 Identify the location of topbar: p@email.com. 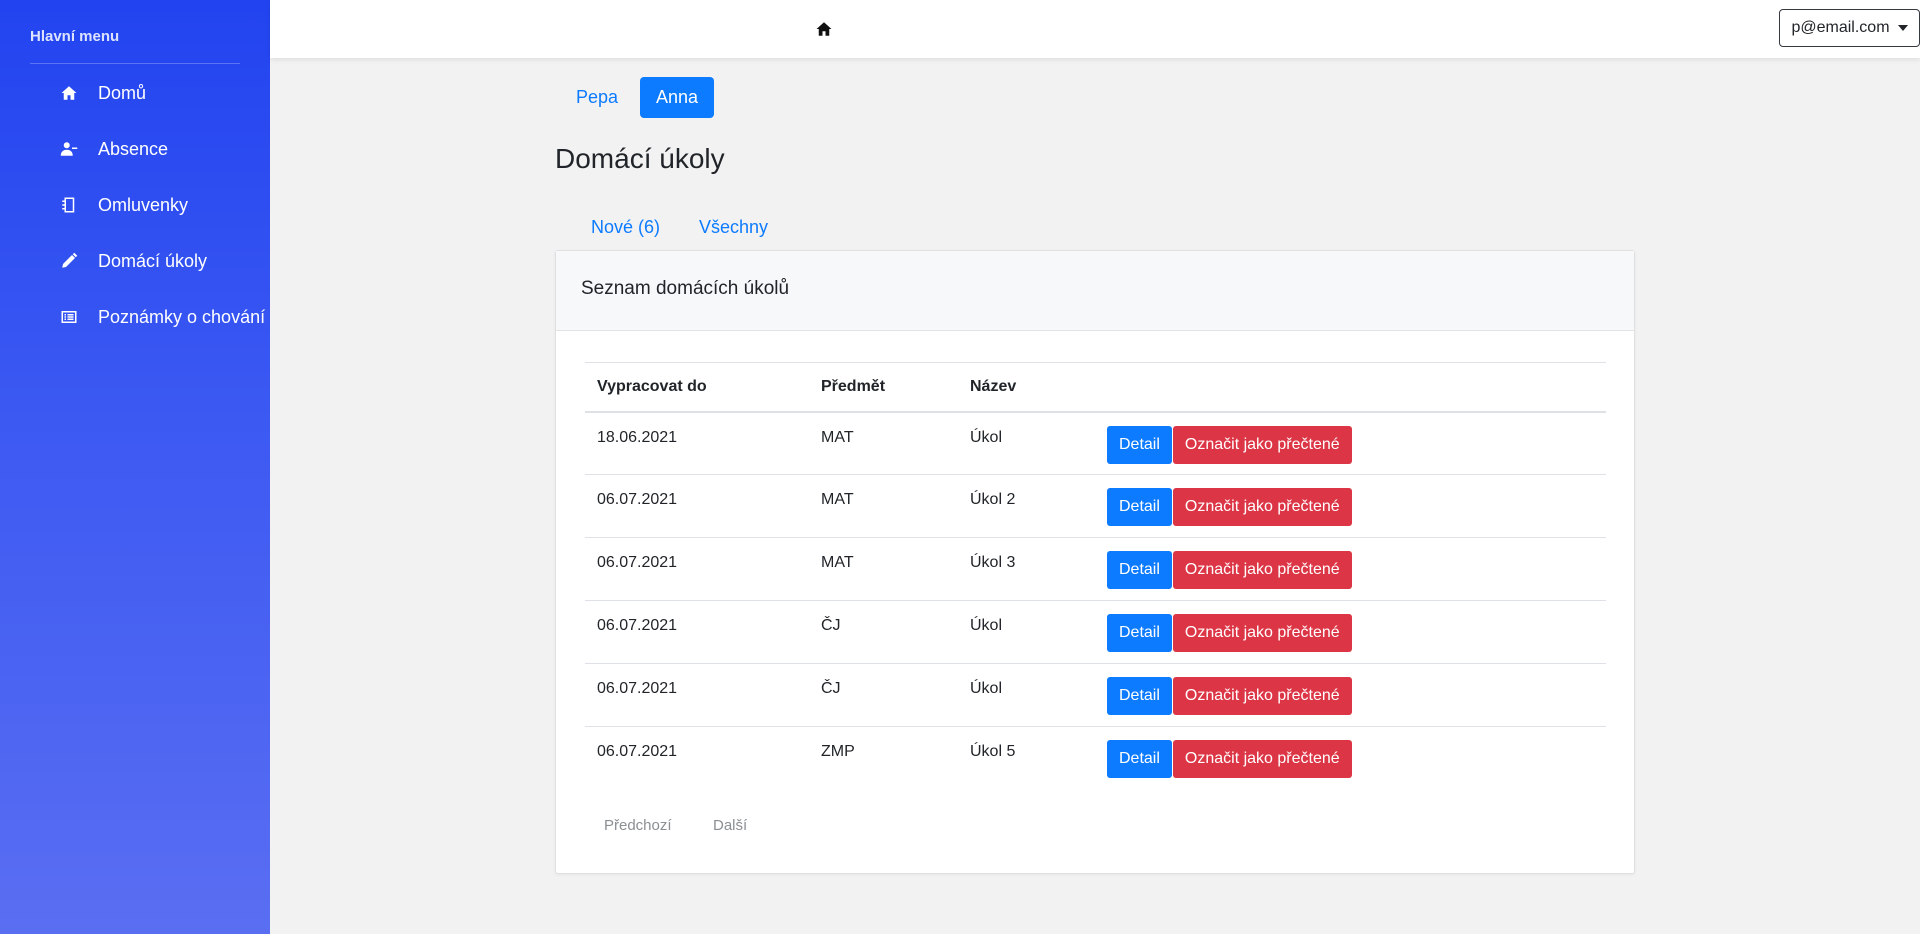
(1095, 29).